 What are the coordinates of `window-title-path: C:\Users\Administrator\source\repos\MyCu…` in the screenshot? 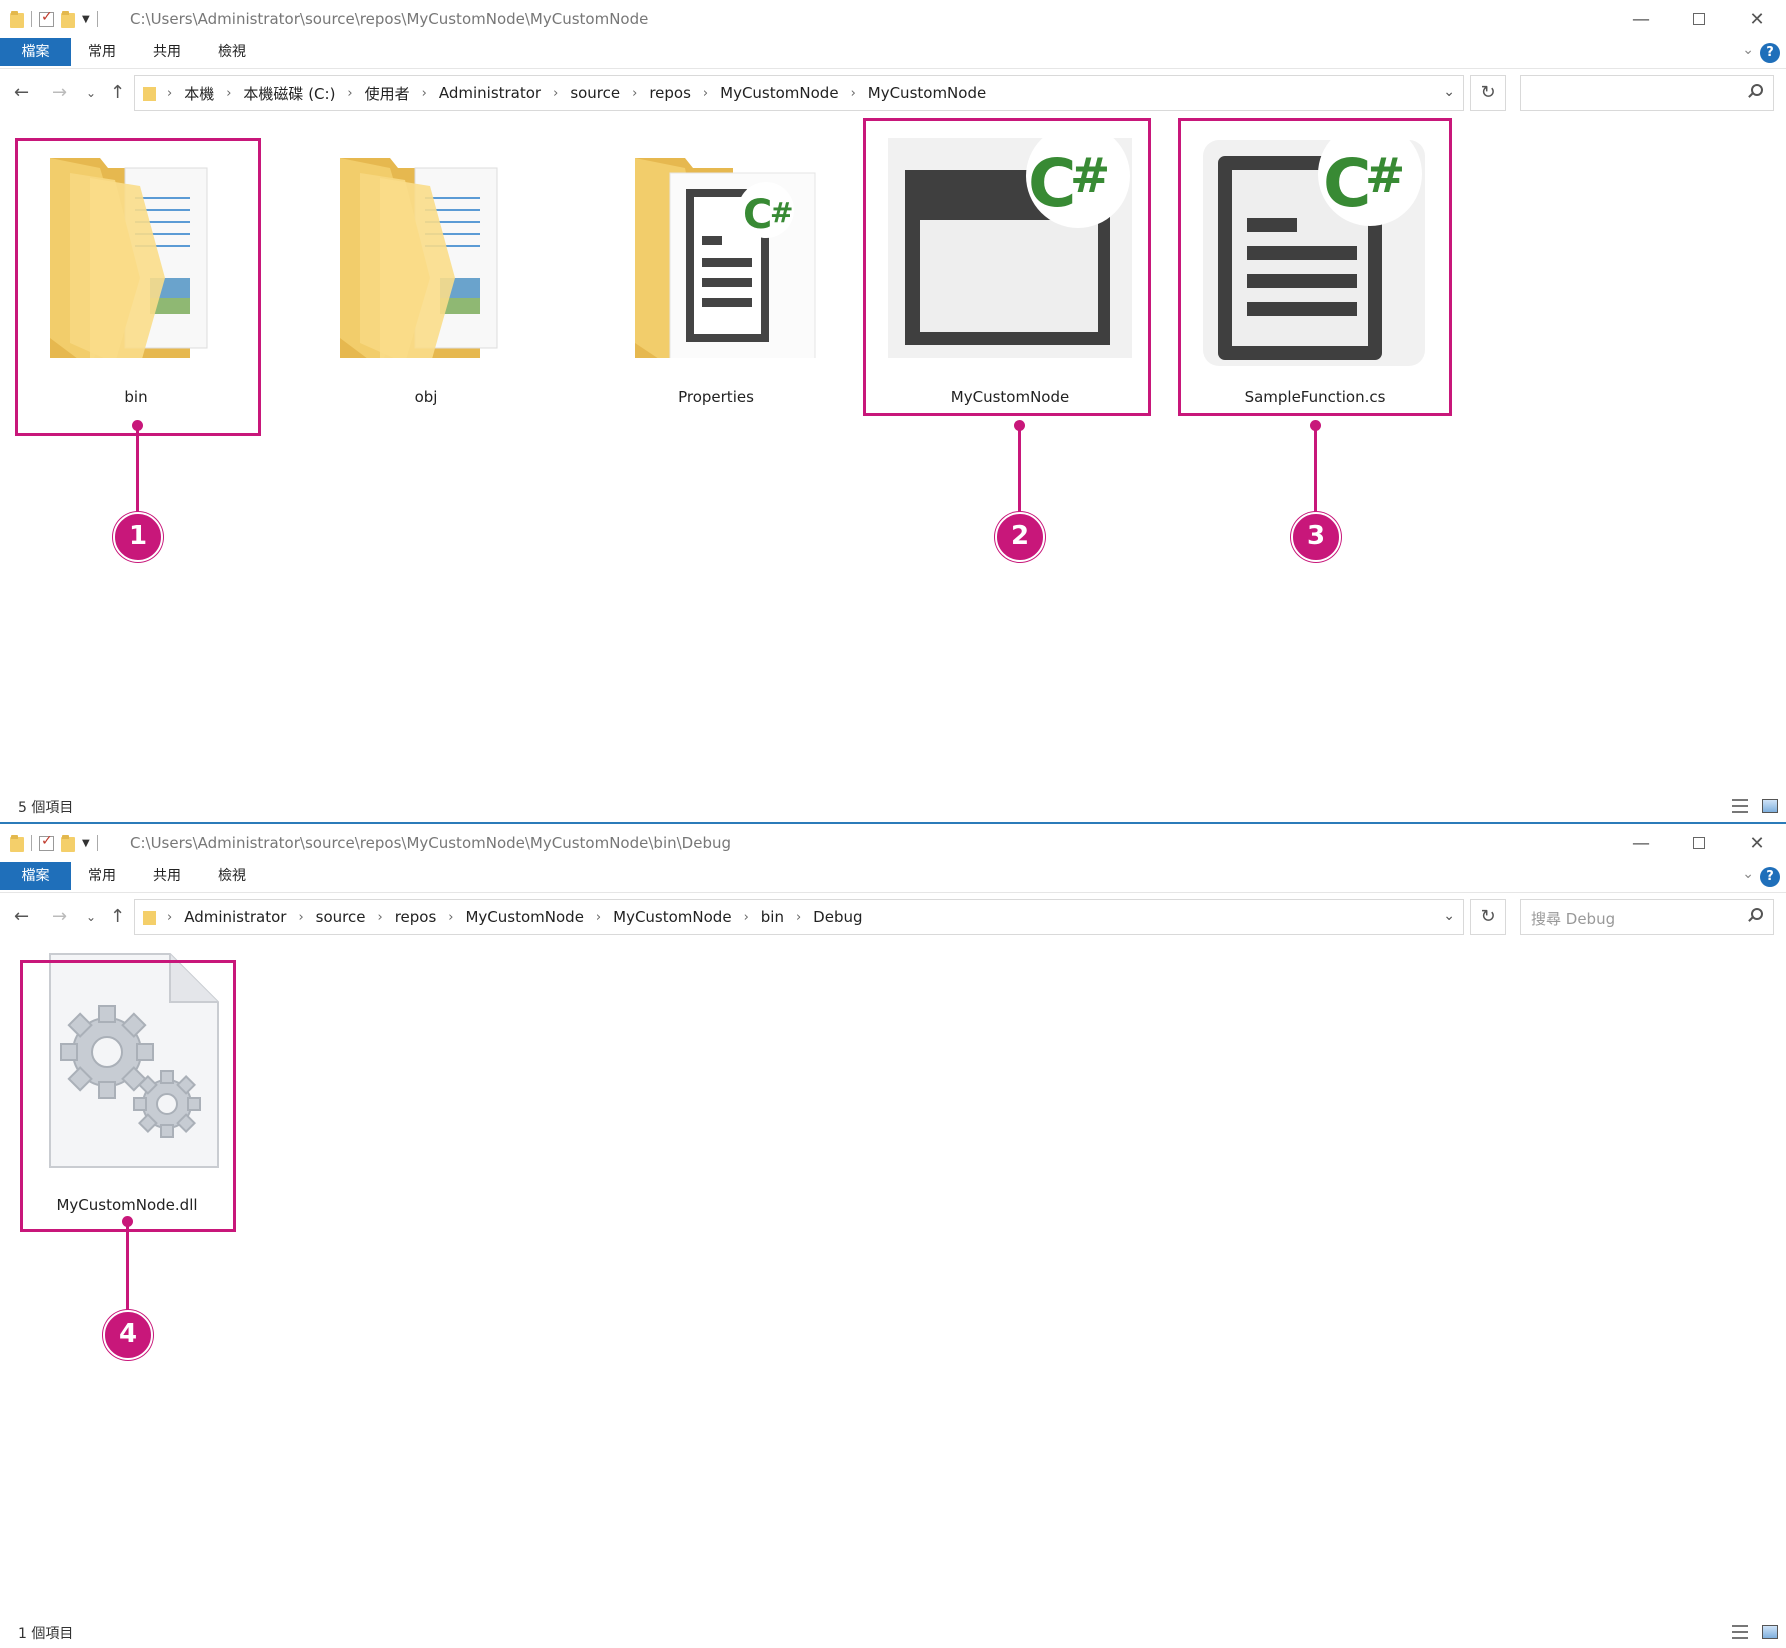 It's located at (389, 19).